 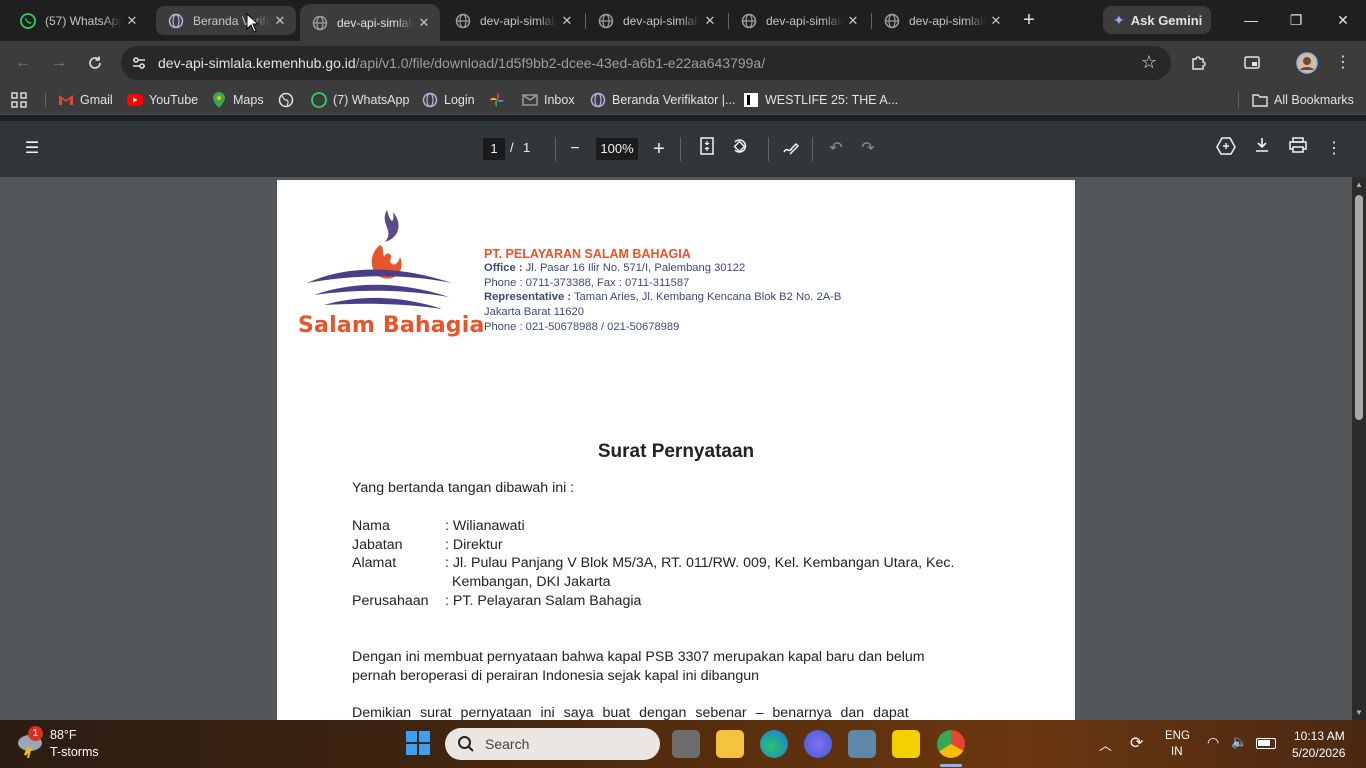 I want to click on maps-pin-icon, so click(x=219, y=100).